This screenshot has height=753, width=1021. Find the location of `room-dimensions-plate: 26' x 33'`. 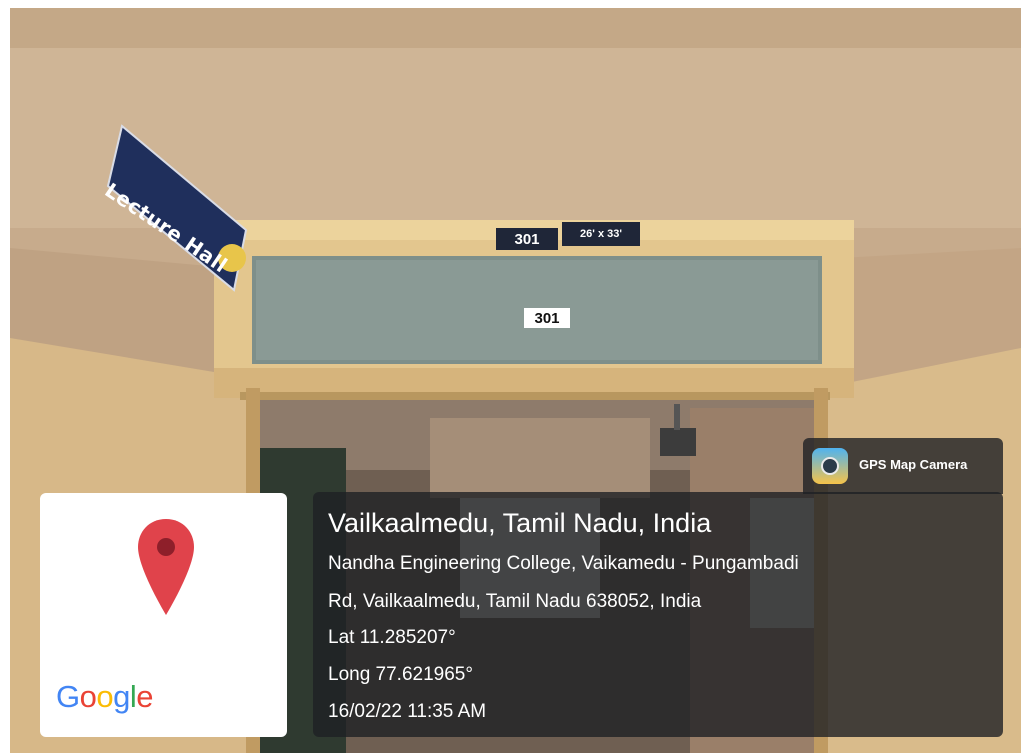

room-dimensions-plate: 26' x 33' is located at coordinates (601, 234).